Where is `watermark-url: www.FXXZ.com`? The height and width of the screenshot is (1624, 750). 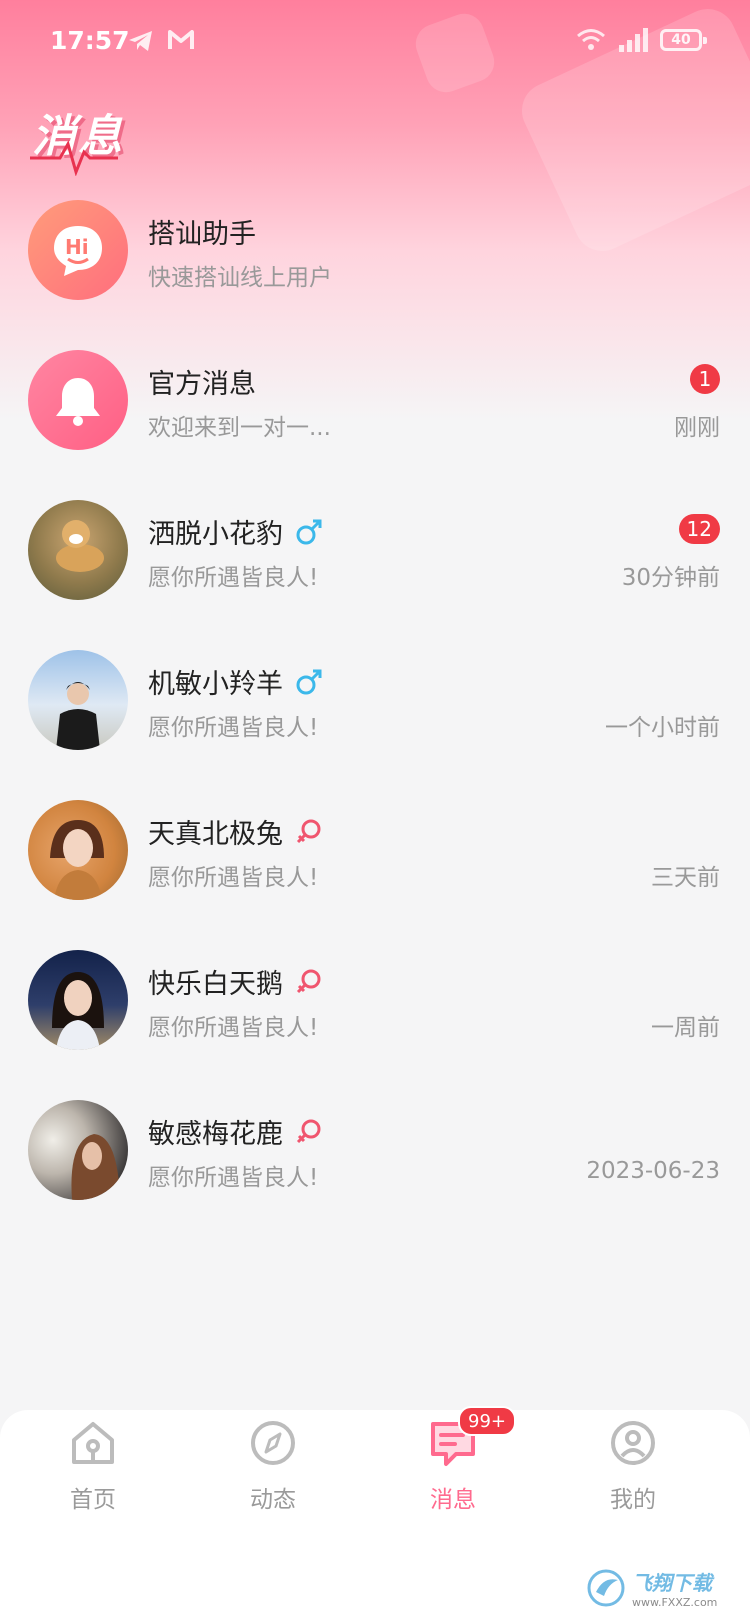
watermark-url: www.FXXZ.com is located at coordinates (675, 1602).